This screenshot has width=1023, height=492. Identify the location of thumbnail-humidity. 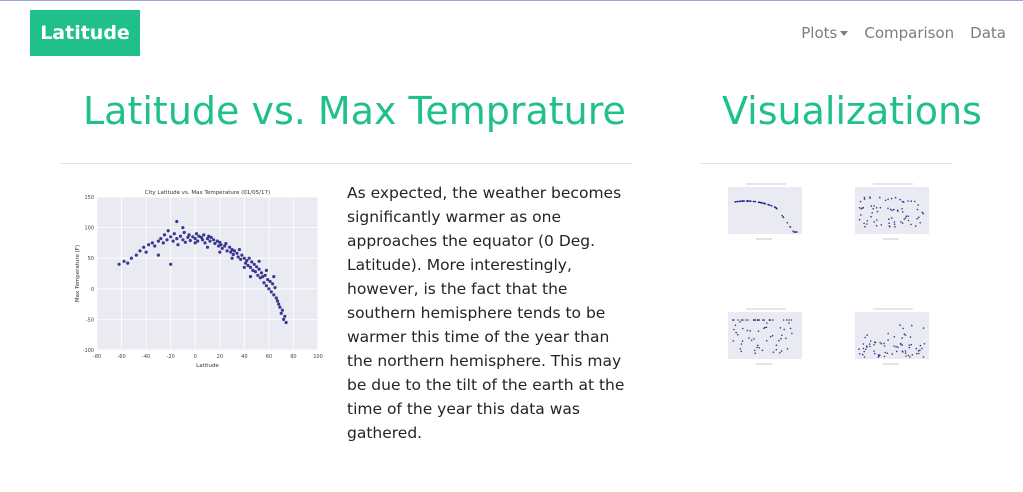
(888, 212).